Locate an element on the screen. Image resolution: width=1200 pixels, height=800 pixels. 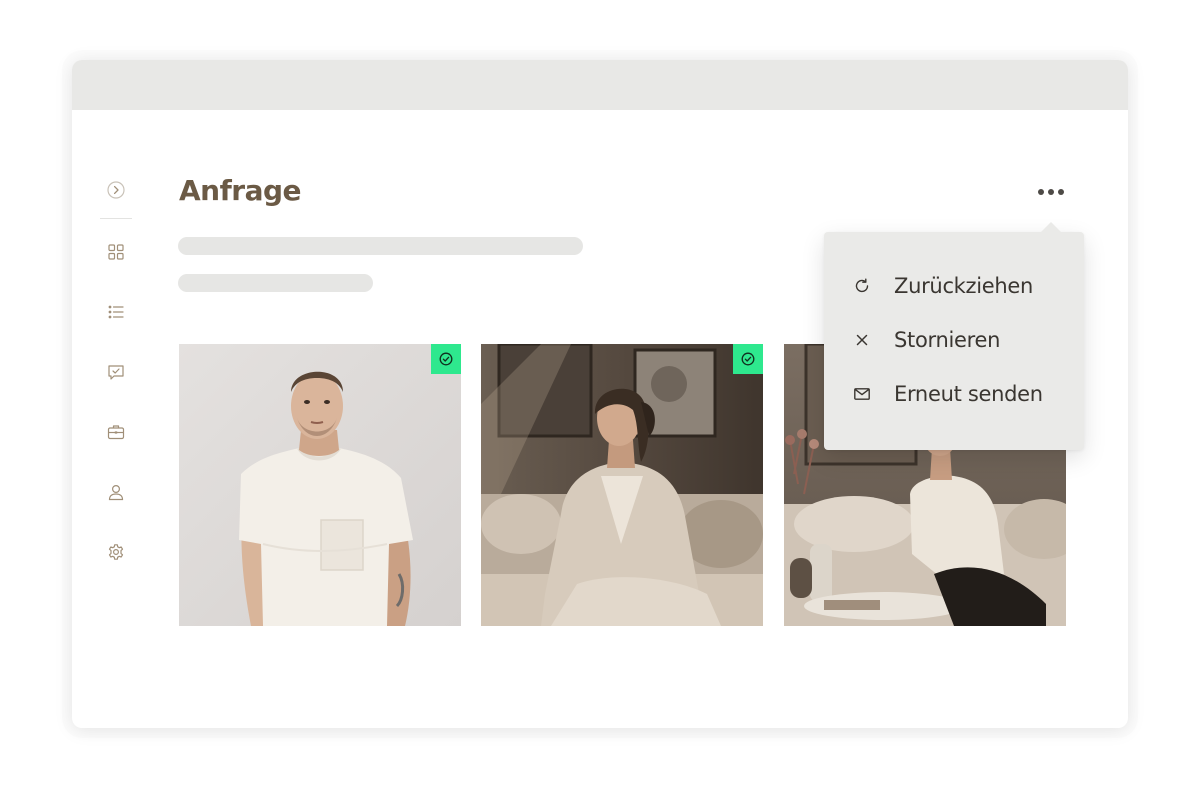
more-horizontal-icon is located at coordinates (1041, 192).